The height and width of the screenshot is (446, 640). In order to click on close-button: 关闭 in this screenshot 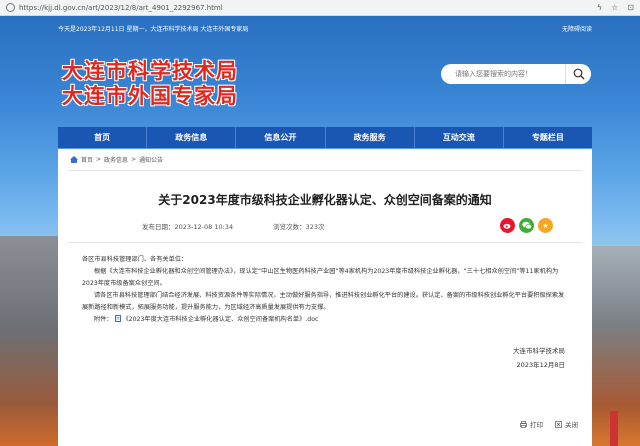, I will do `click(566, 424)`.